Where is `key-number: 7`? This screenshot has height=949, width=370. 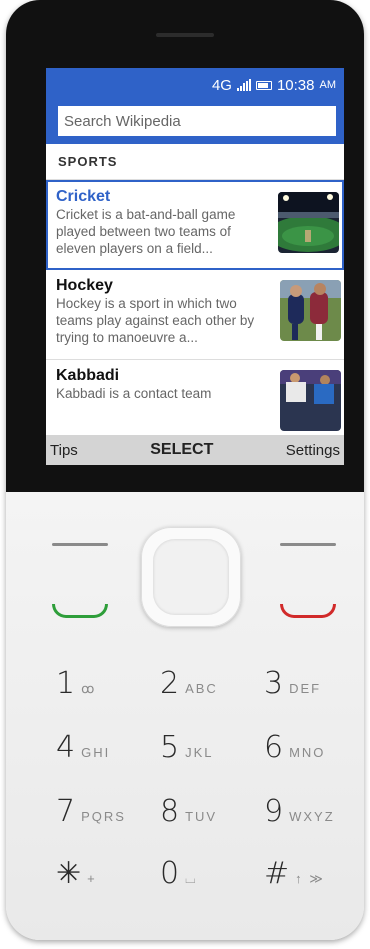
key-number: 7 is located at coordinates (66, 811).